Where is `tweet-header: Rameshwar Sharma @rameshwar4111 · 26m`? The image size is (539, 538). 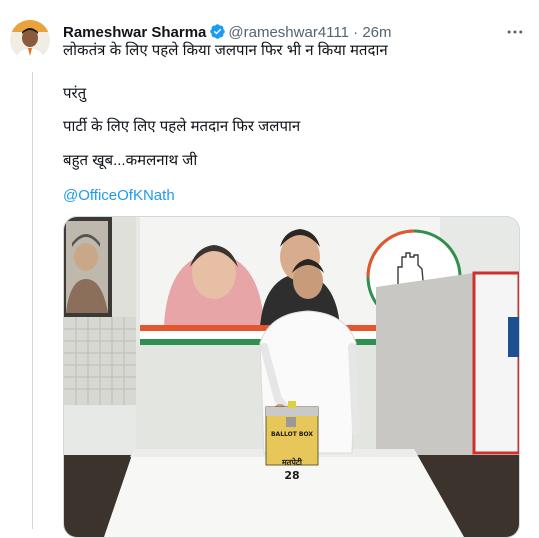
tweet-header: Rameshwar Sharma @rameshwar4111 · 26m is located at coordinates (227, 33).